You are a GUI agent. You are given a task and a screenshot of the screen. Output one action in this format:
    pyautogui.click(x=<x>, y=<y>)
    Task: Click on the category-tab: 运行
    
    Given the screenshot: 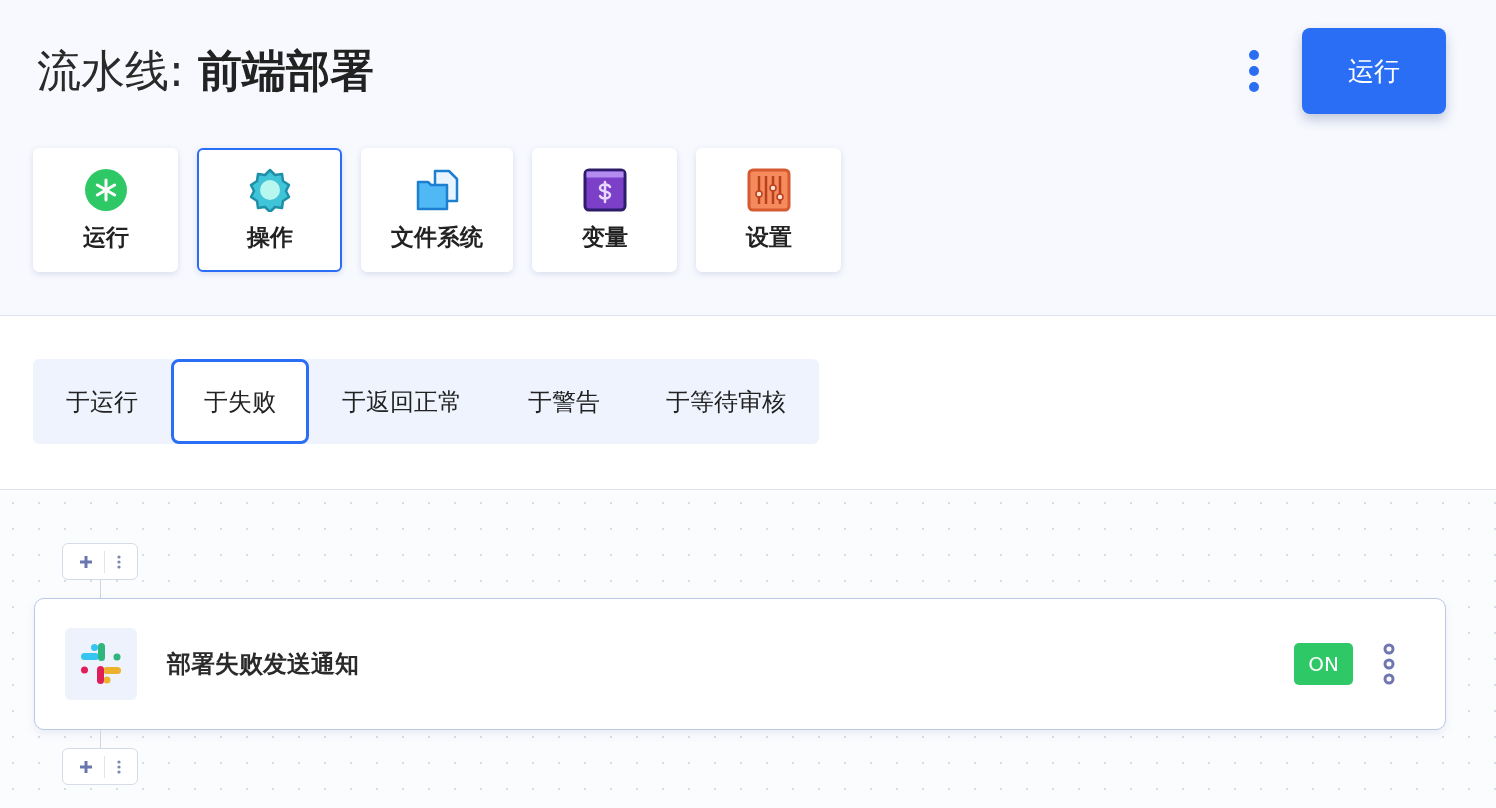 What is the action you would take?
    pyautogui.click(x=105, y=210)
    